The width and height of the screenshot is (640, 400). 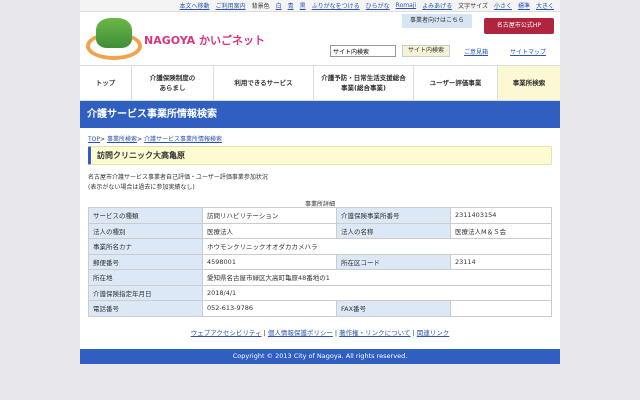 I want to click on cell-label: 所在地, so click(x=145, y=277).